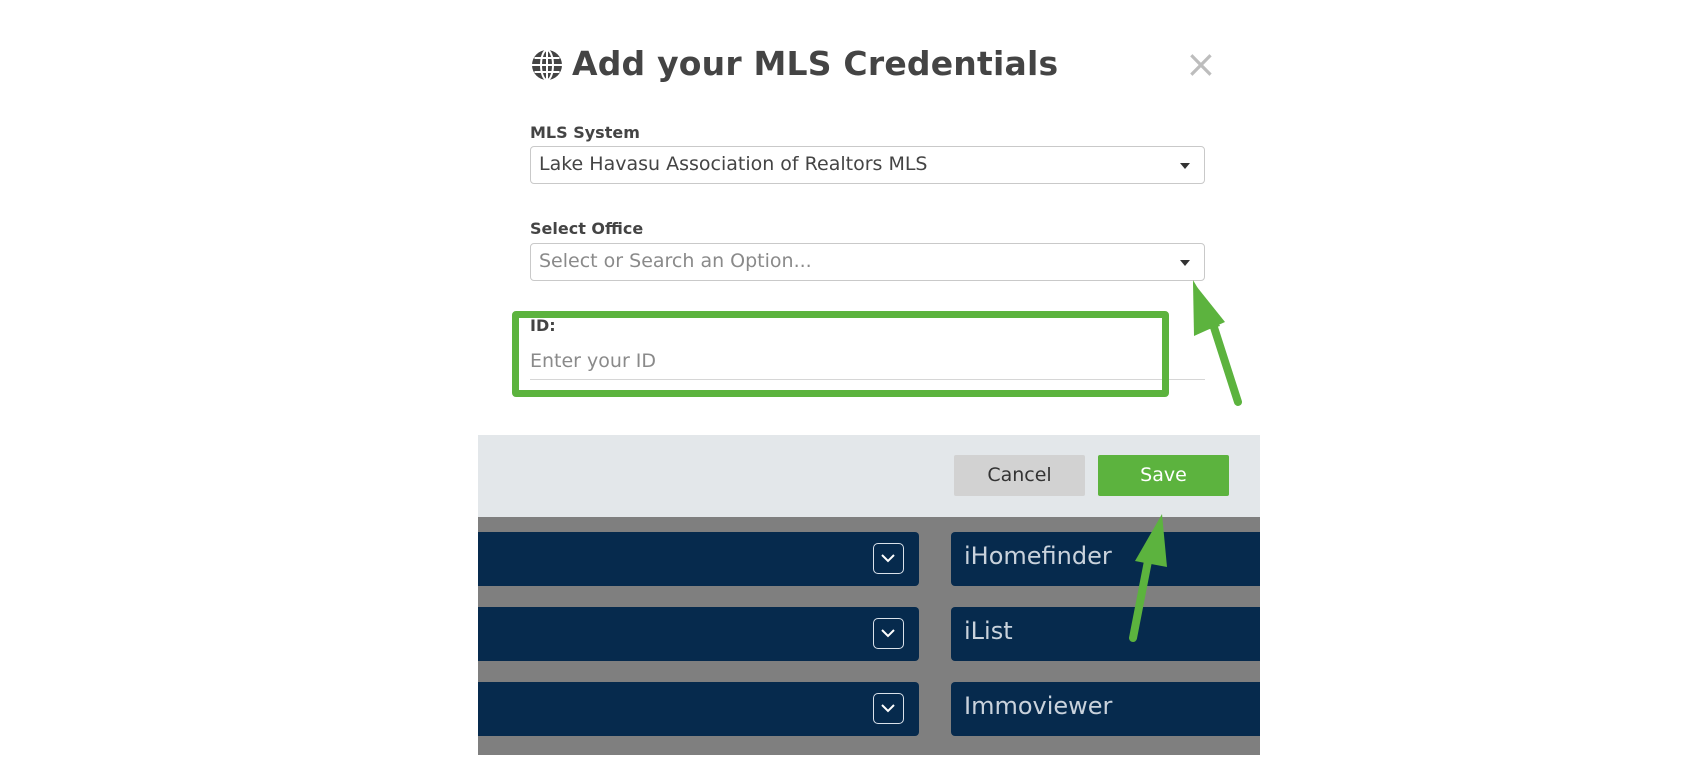  I want to click on id-label: ID:, so click(543, 325).